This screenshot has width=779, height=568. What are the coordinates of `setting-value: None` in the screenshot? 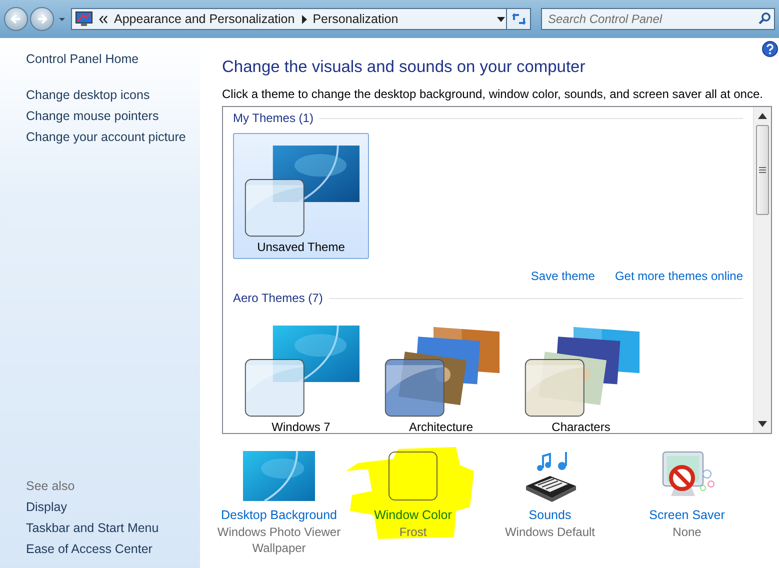 It's located at (687, 533).